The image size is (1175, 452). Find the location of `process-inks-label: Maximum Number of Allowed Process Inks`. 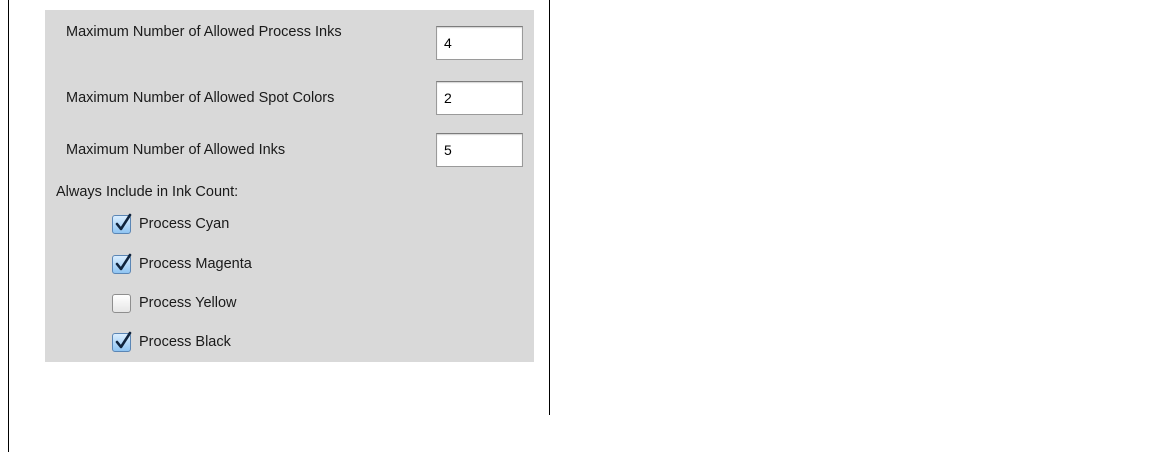

process-inks-label: Maximum Number of Allowed Process Inks is located at coordinates (204, 32).